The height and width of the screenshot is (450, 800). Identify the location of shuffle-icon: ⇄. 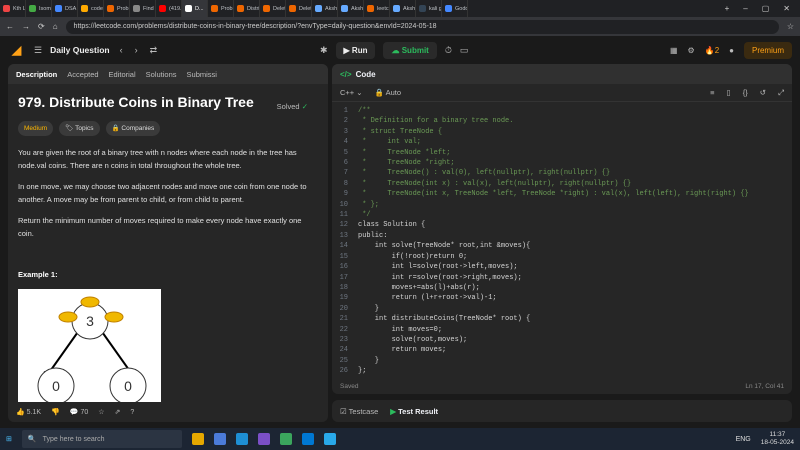
(154, 50).